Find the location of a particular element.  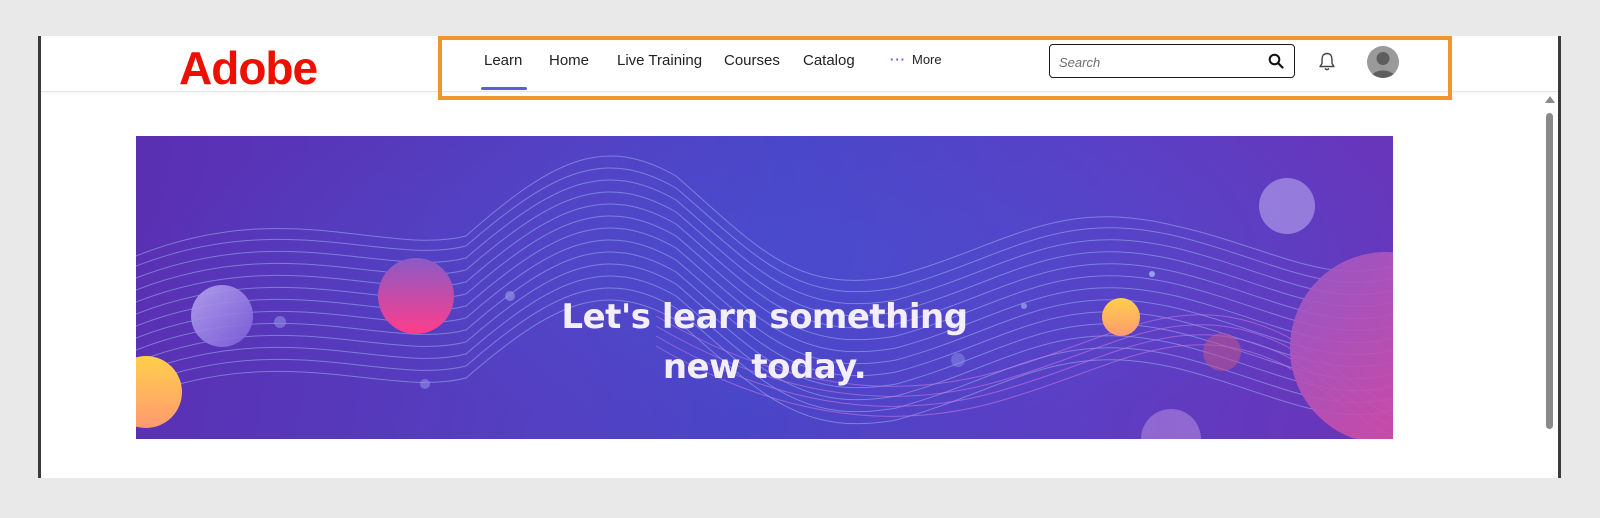

avatar-silhouette-icon is located at coordinates (1383, 65).